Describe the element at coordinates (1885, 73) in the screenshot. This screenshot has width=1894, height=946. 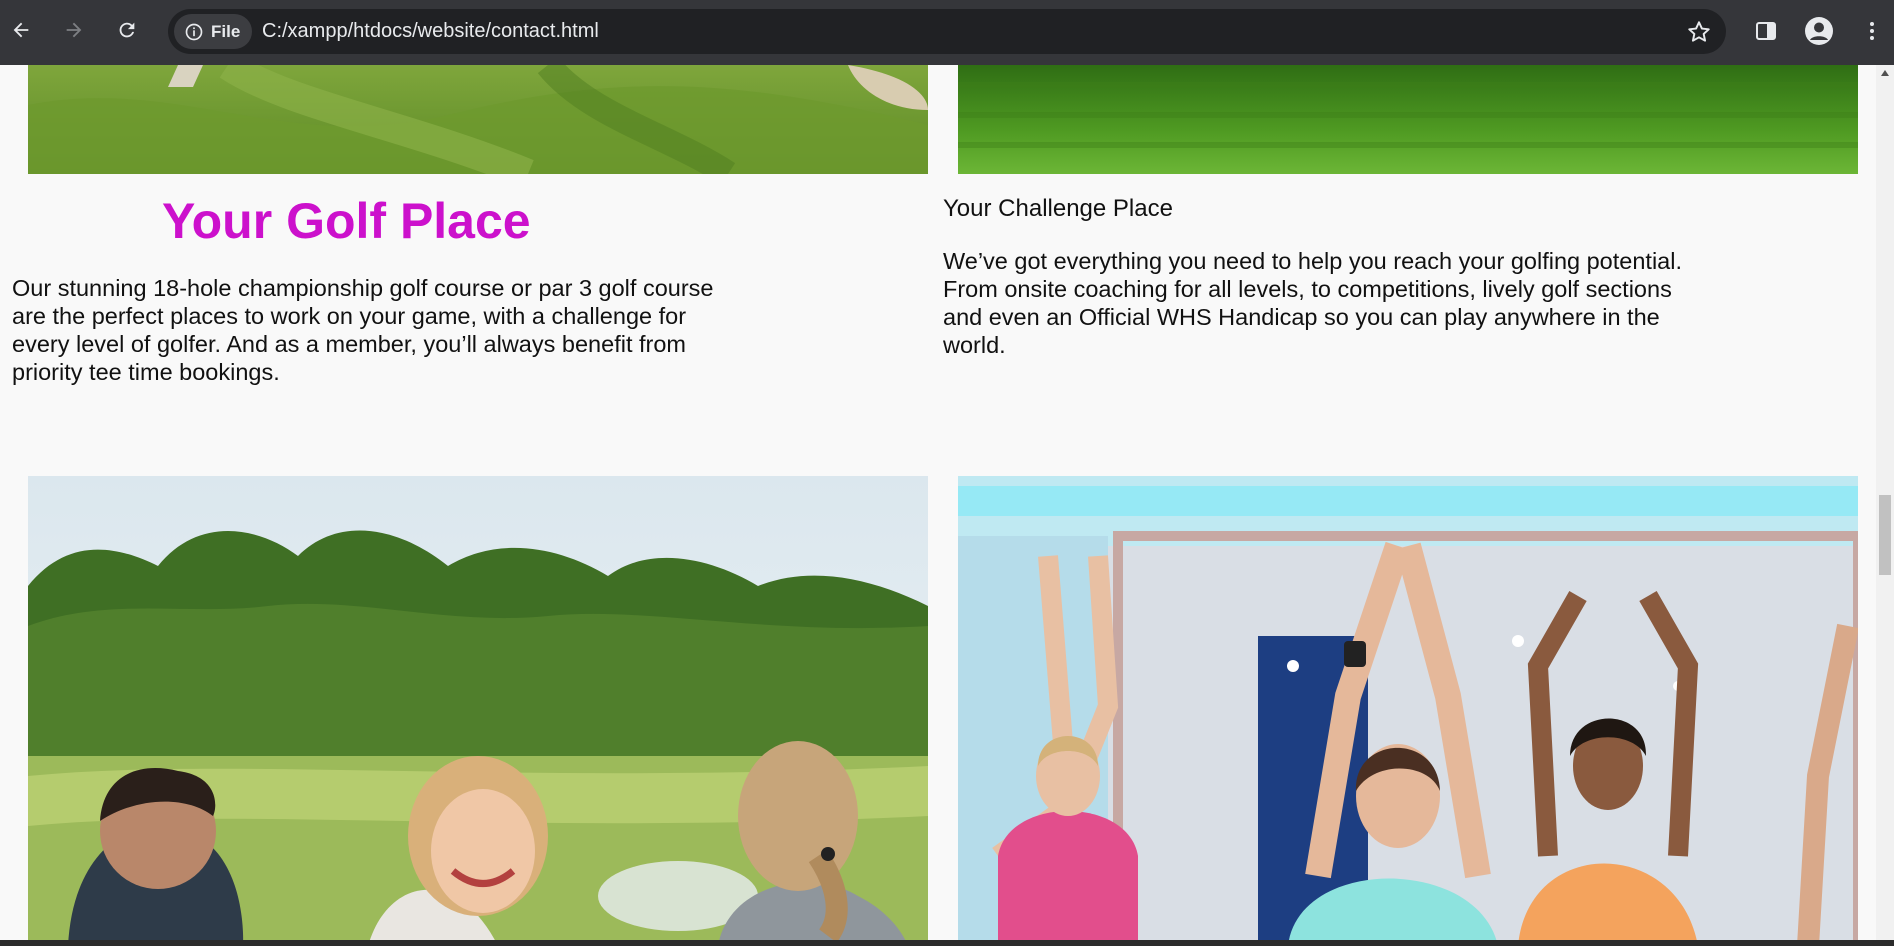
I see `scroll-up-arrow-icon` at that location.